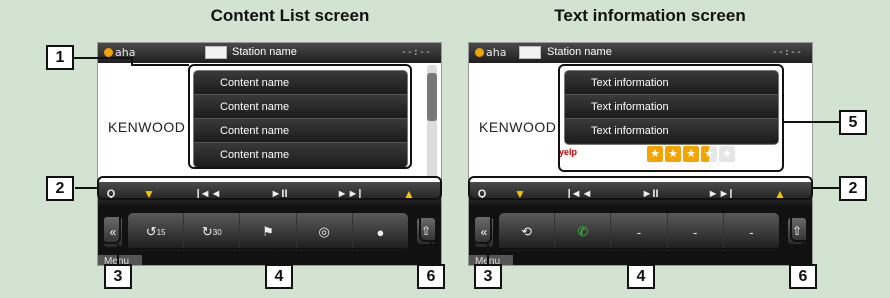  I want to click on app-name: aha, so click(496, 52).